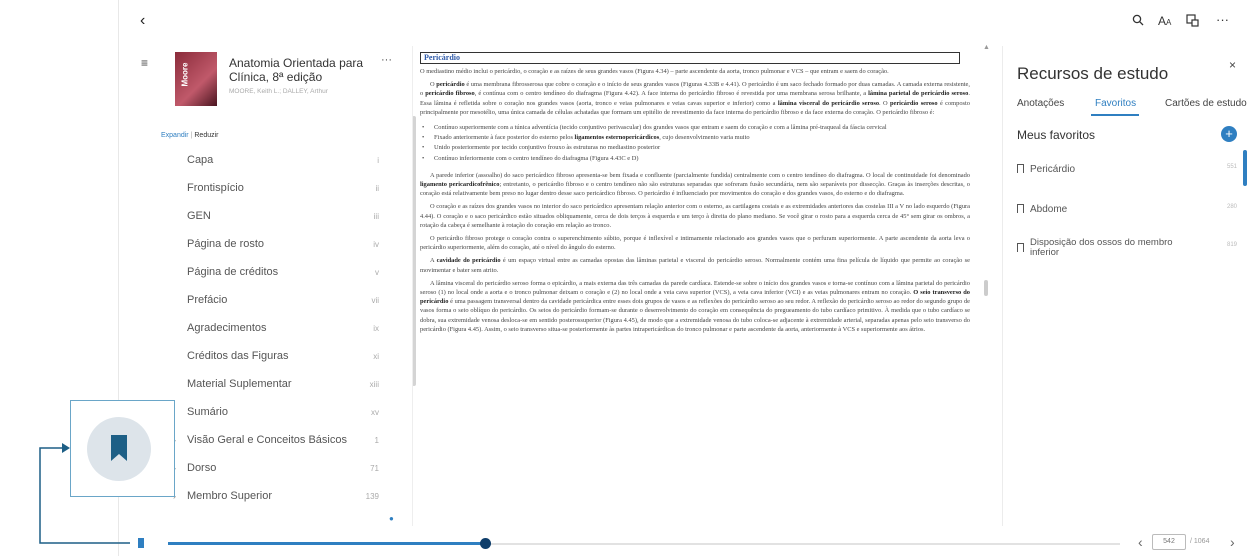 This screenshot has height=556, width=1248. I want to click on next-page-icon: ›, so click(1232, 542).